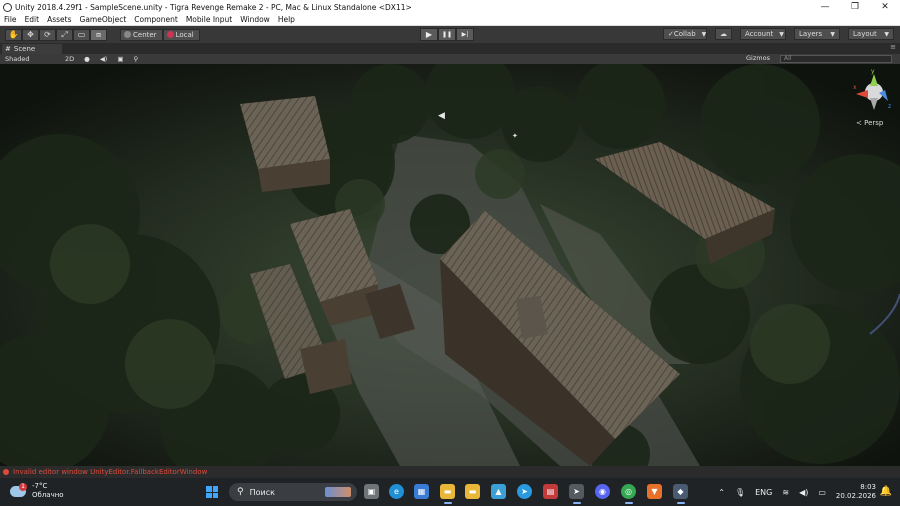  Describe the element at coordinates (825, 7) in the screenshot. I see `minimize-button: —` at that location.